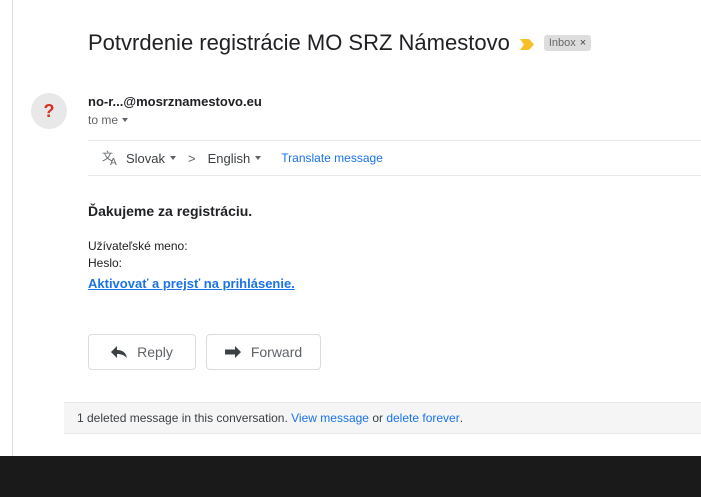 The image size is (701, 497). I want to click on sender-avatar: ?, so click(49, 111).